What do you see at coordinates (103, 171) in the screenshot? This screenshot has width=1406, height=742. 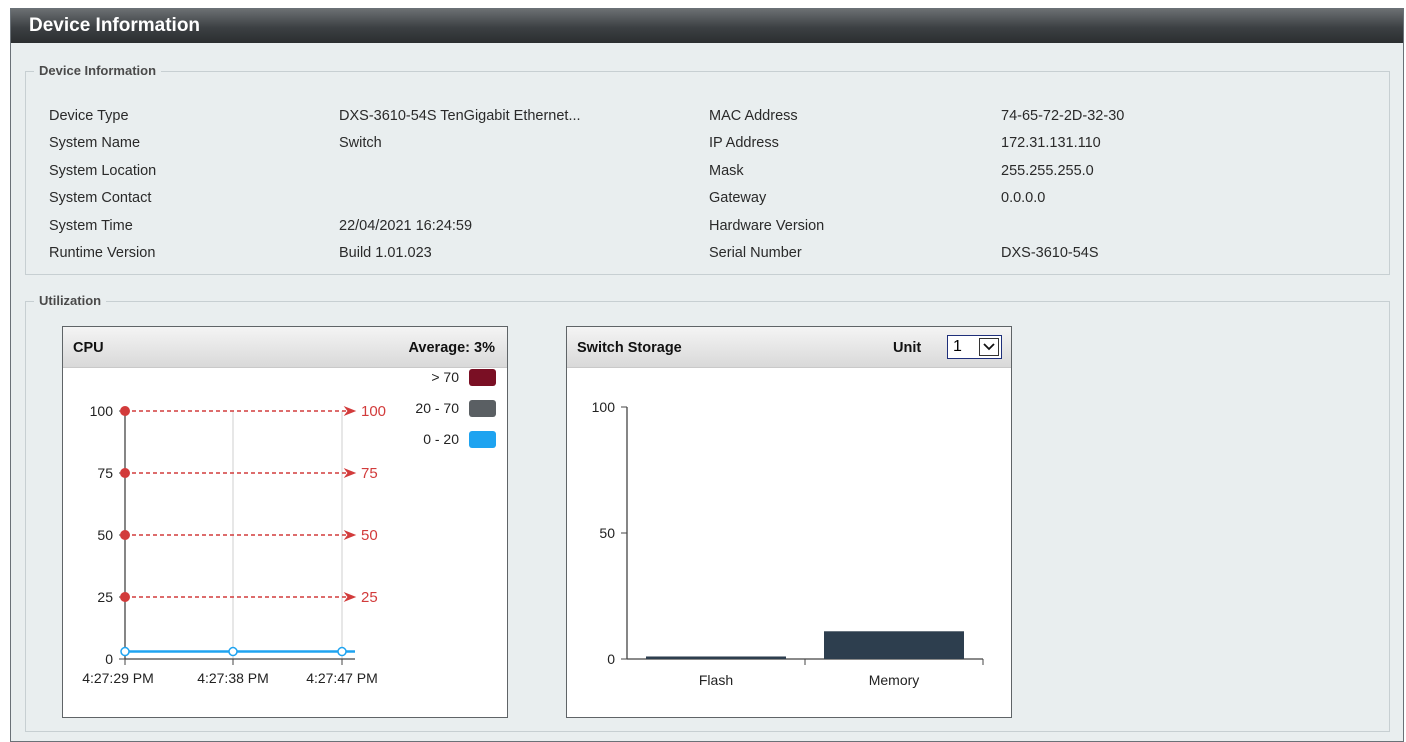 I see `system-location-label: System Location` at bounding box center [103, 171].